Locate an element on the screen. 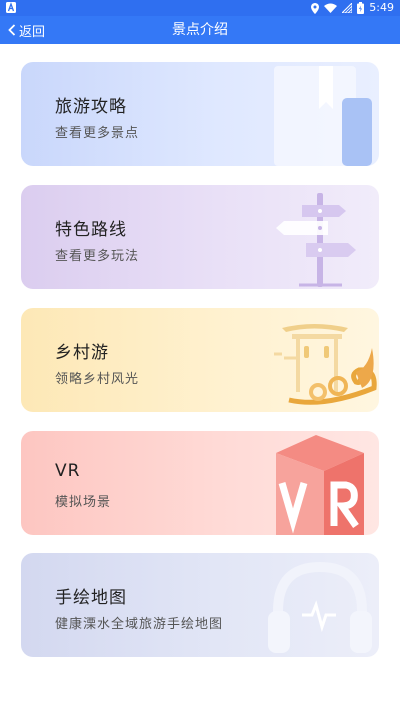 The image size is (400, 711). card-featured-routes: 特色路线 查看更多玩法 is located at coordinates (200, 237).